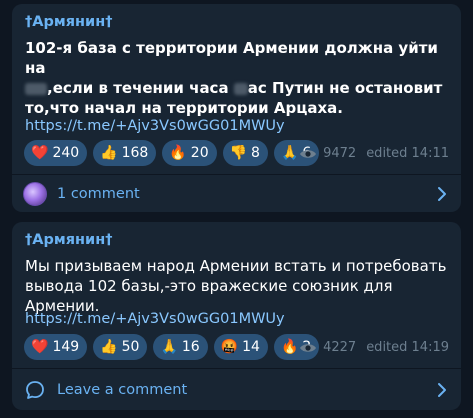 The width and height of the screenshot is (473, 418). What do you see at coordinates (66, 347) in the screenshot?
I see `reaction-count: 149` at bounding box center [66, 347].